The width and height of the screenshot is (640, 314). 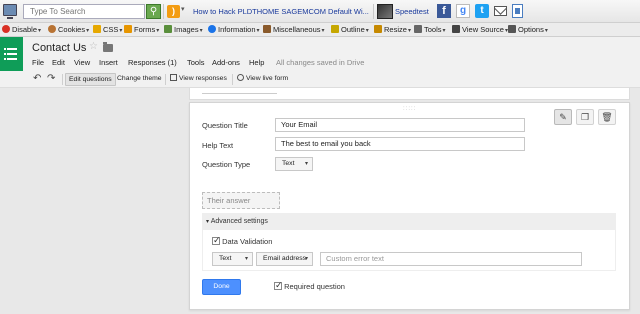 What do you see at coordinates (241, 200) in the screenshot?
I see `answer-preview: Their answer` at bounding box center [241, 200].